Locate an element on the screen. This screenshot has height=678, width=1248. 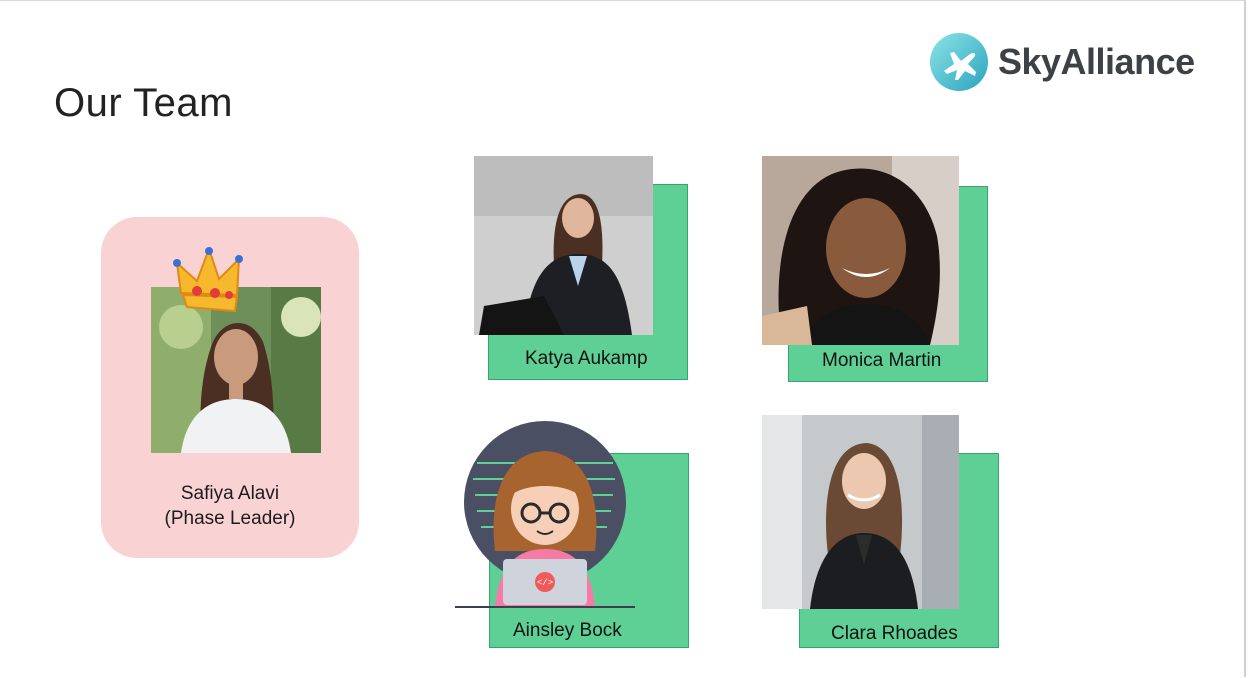
member-photo-monica-martin is located at coordinates (860, 250).